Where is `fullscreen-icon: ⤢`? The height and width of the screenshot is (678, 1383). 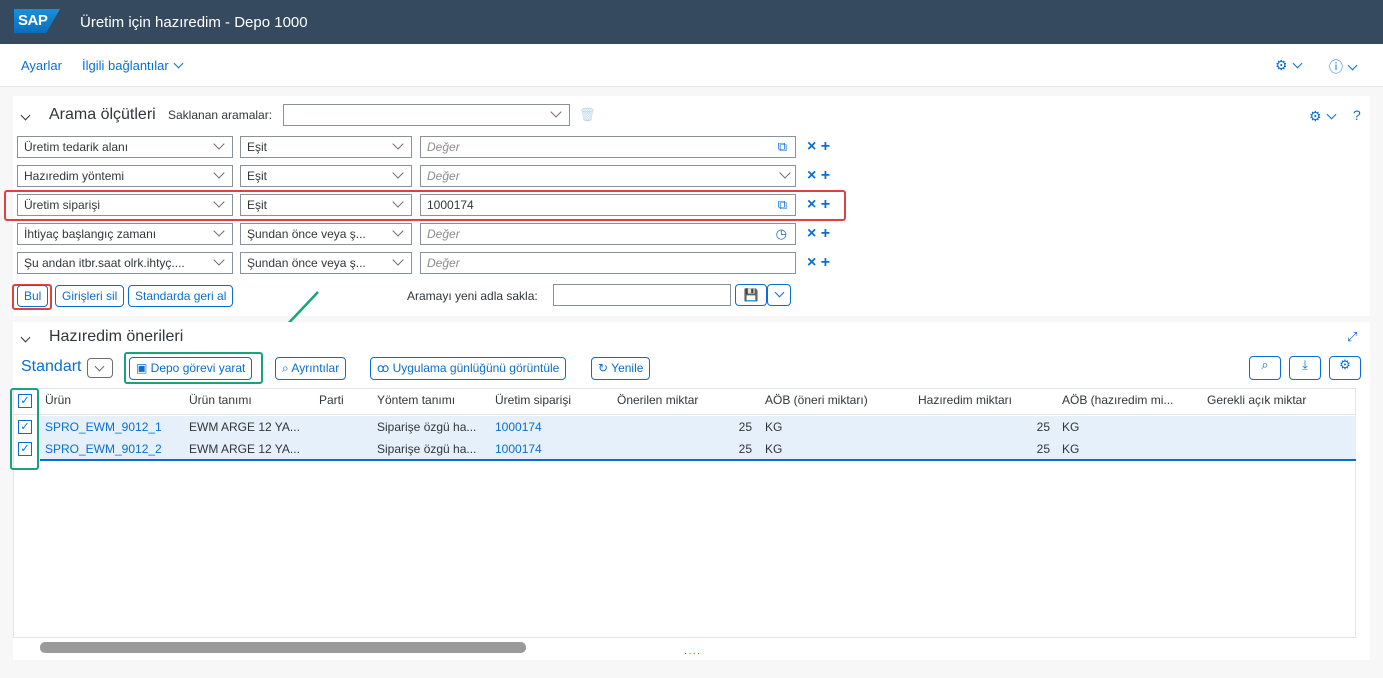 fullscreen-icon: ⤢ is located at coordinates (1352, 337).